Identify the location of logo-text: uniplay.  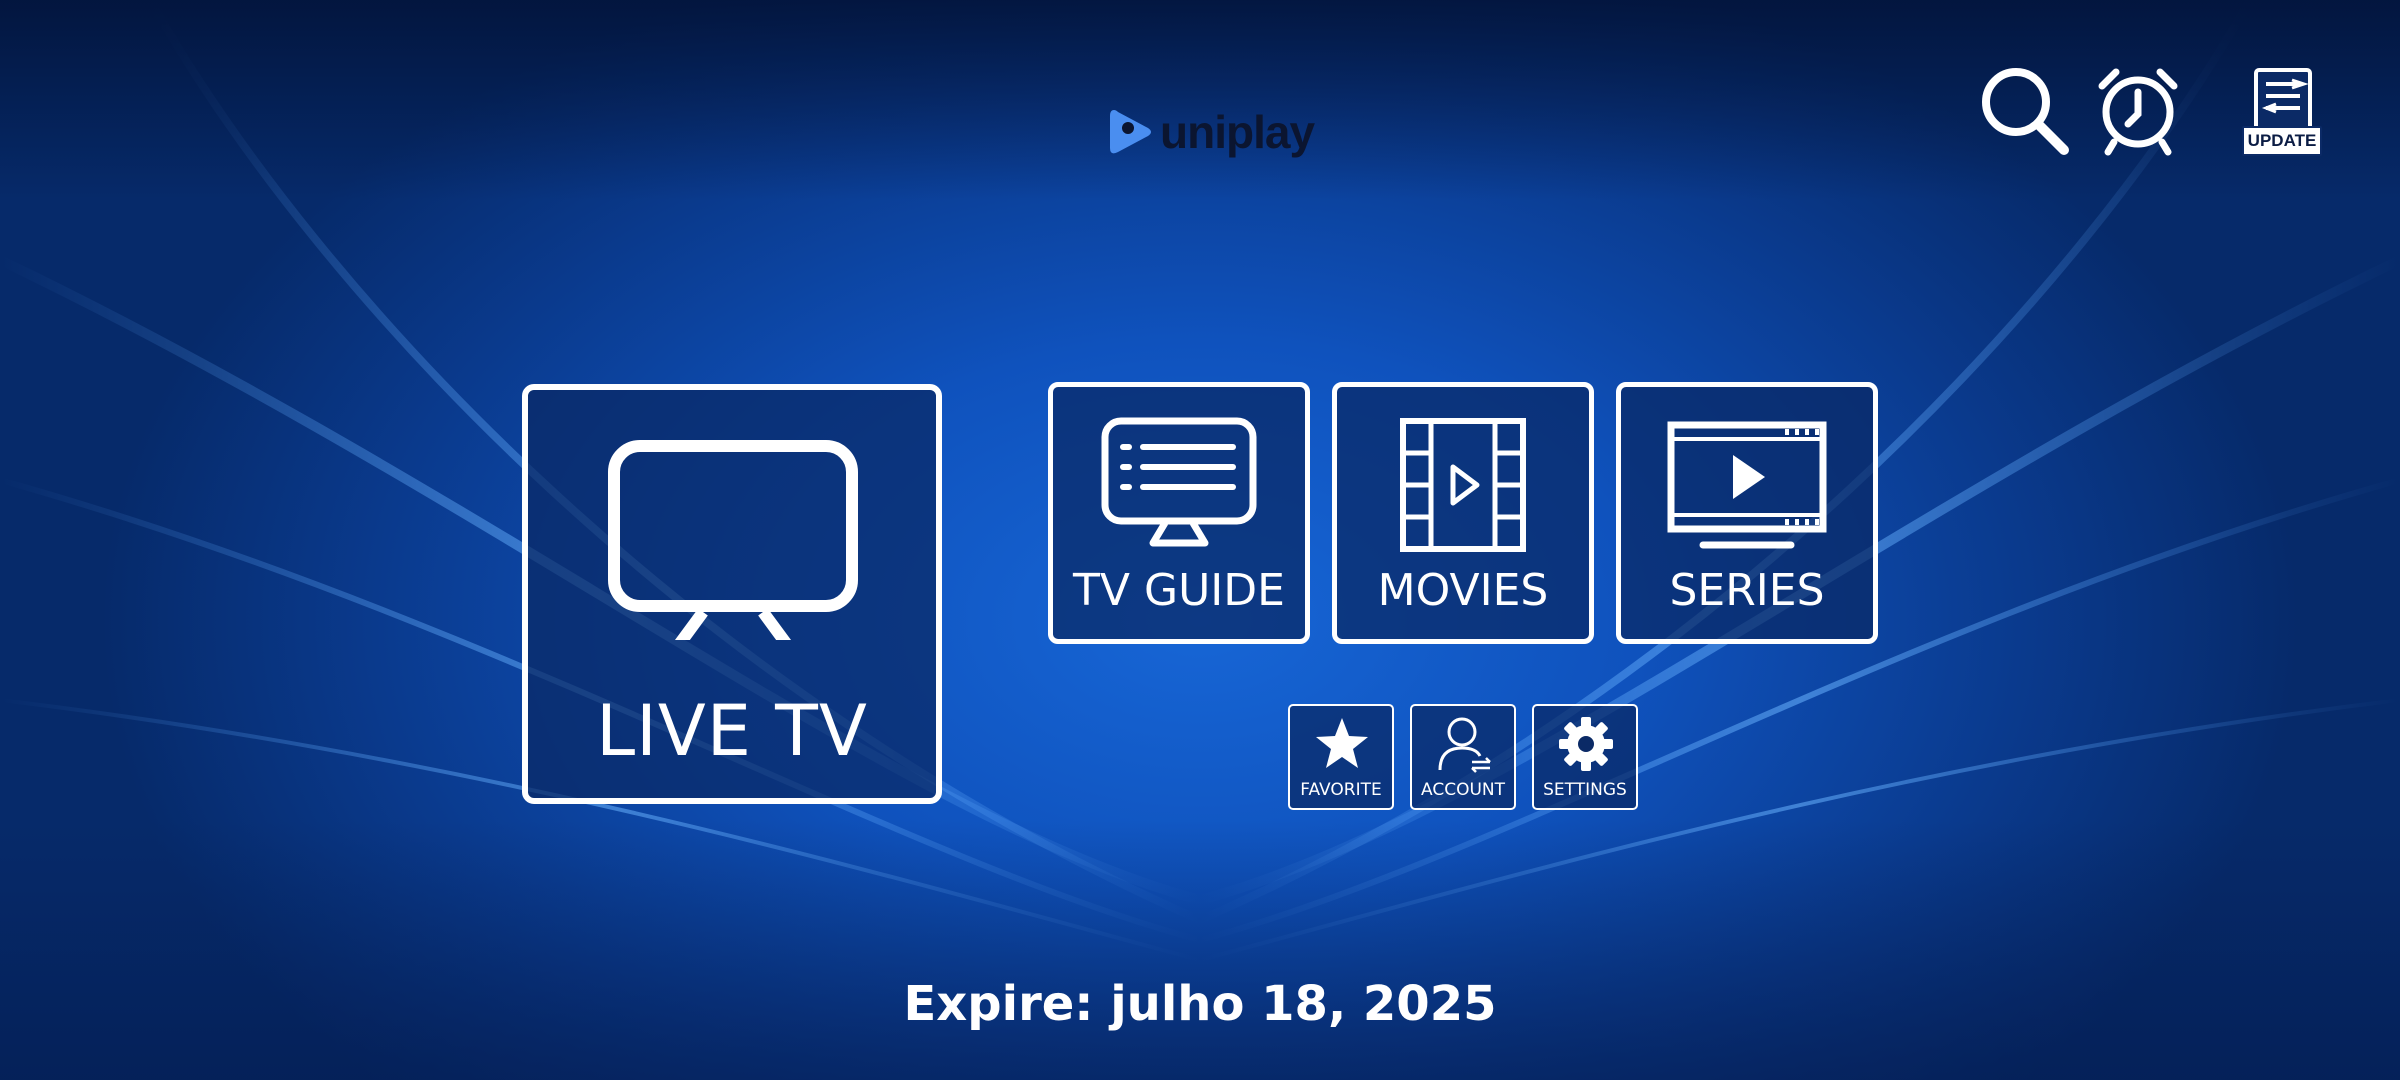
(1237, 132).